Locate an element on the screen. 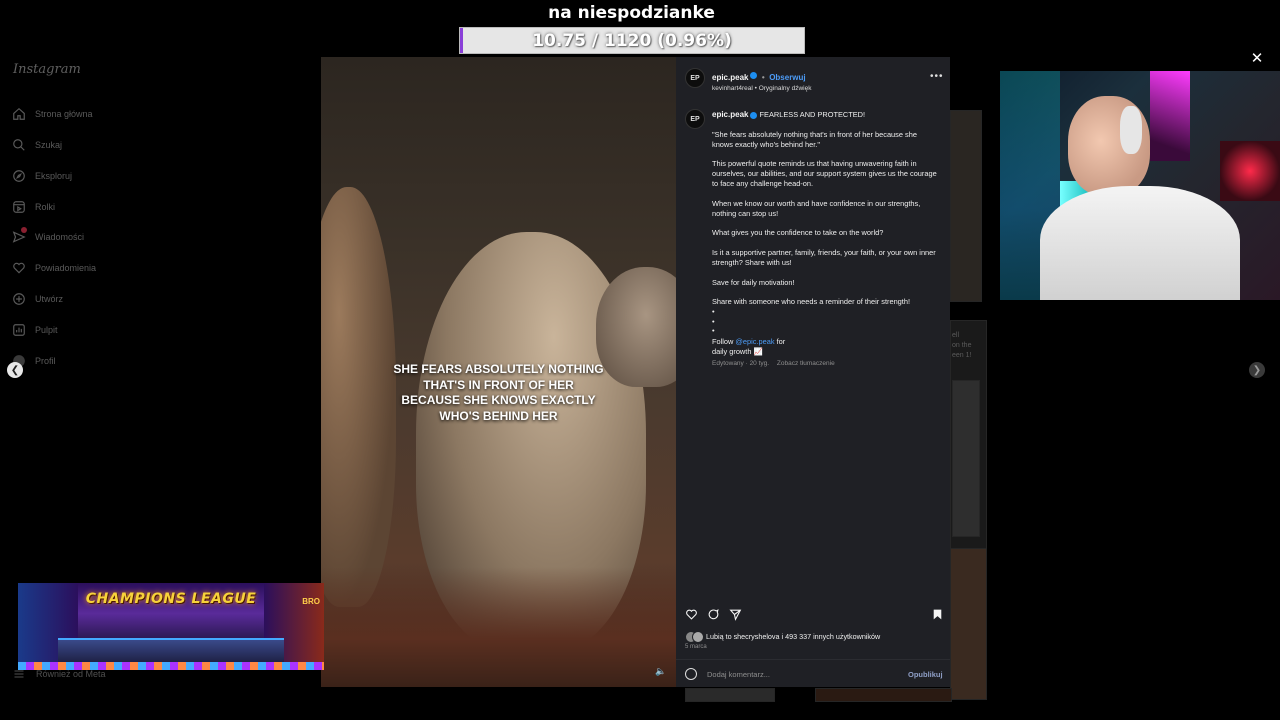  sidebar-item-label: Szukaj is located at coordinates (49, 145).